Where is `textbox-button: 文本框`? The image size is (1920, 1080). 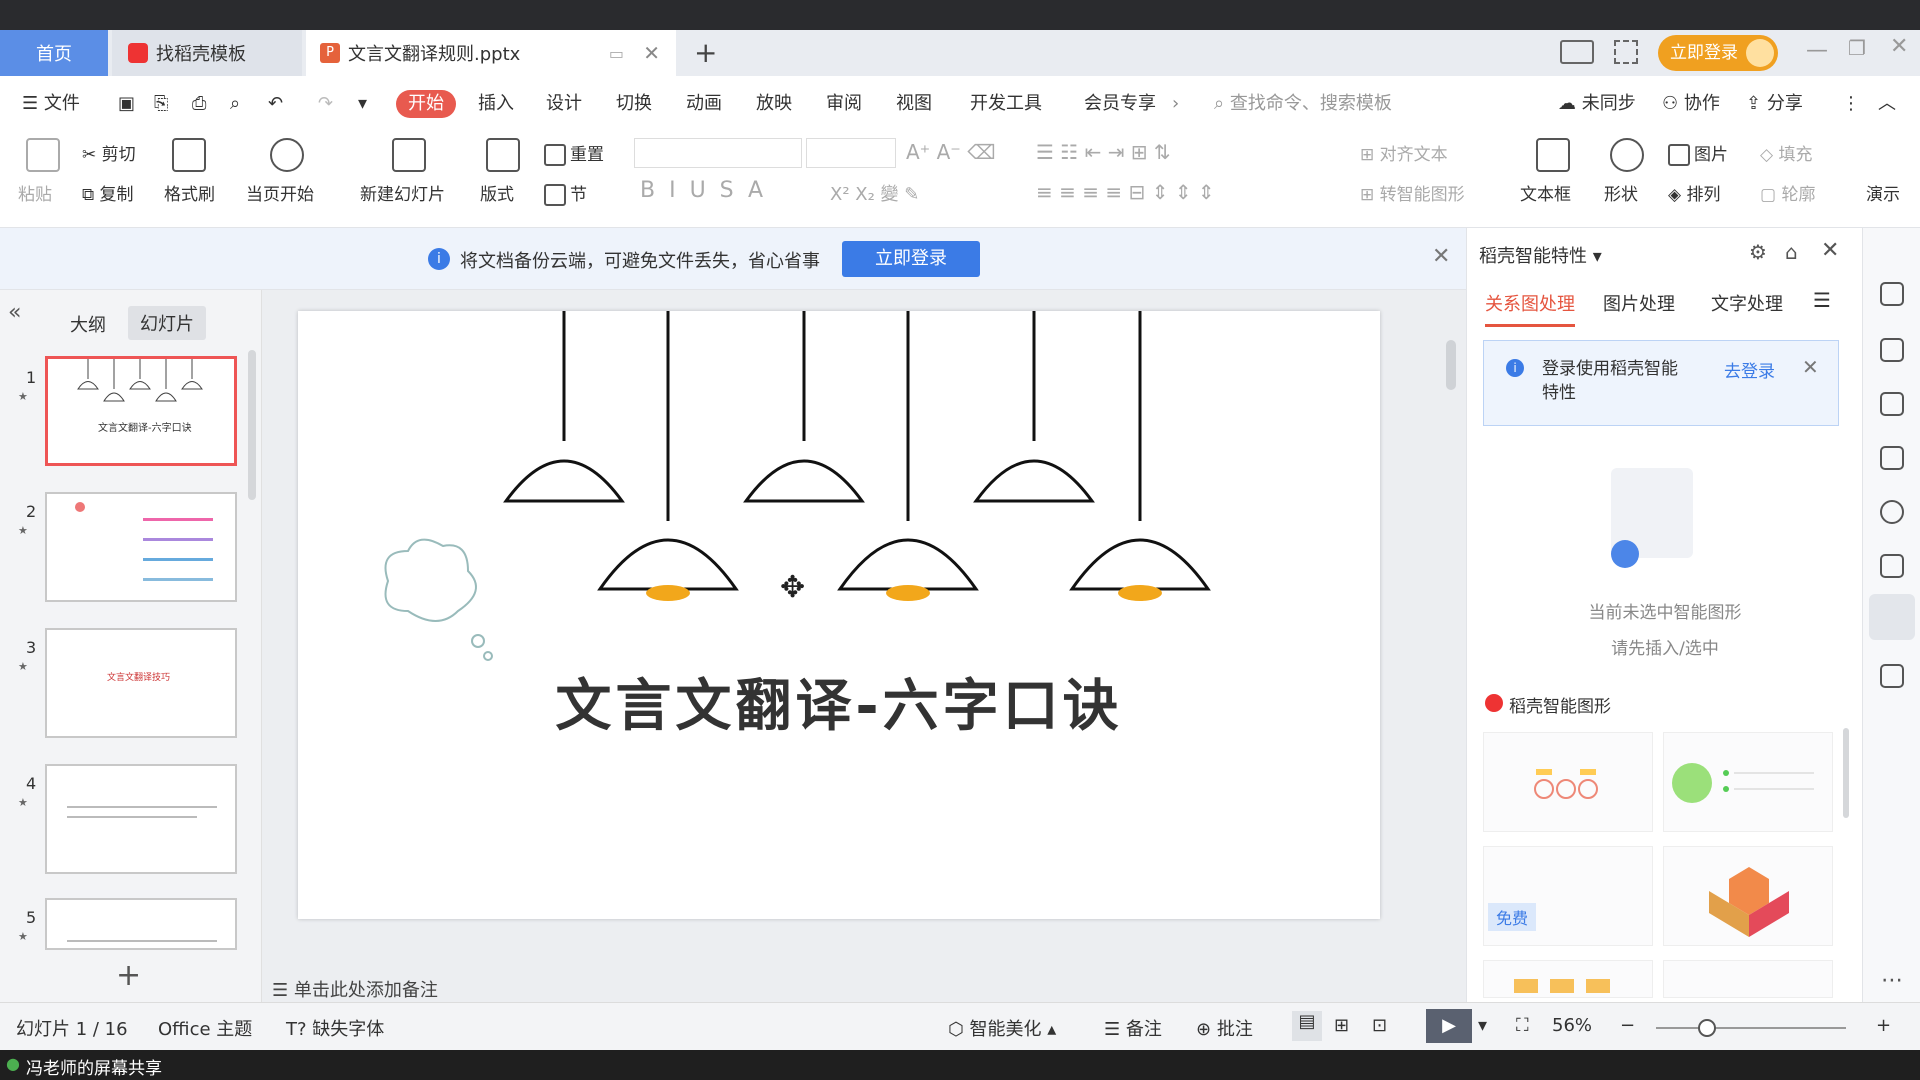
textbox-button: 文本框 is located at coordinates (1545, 192).